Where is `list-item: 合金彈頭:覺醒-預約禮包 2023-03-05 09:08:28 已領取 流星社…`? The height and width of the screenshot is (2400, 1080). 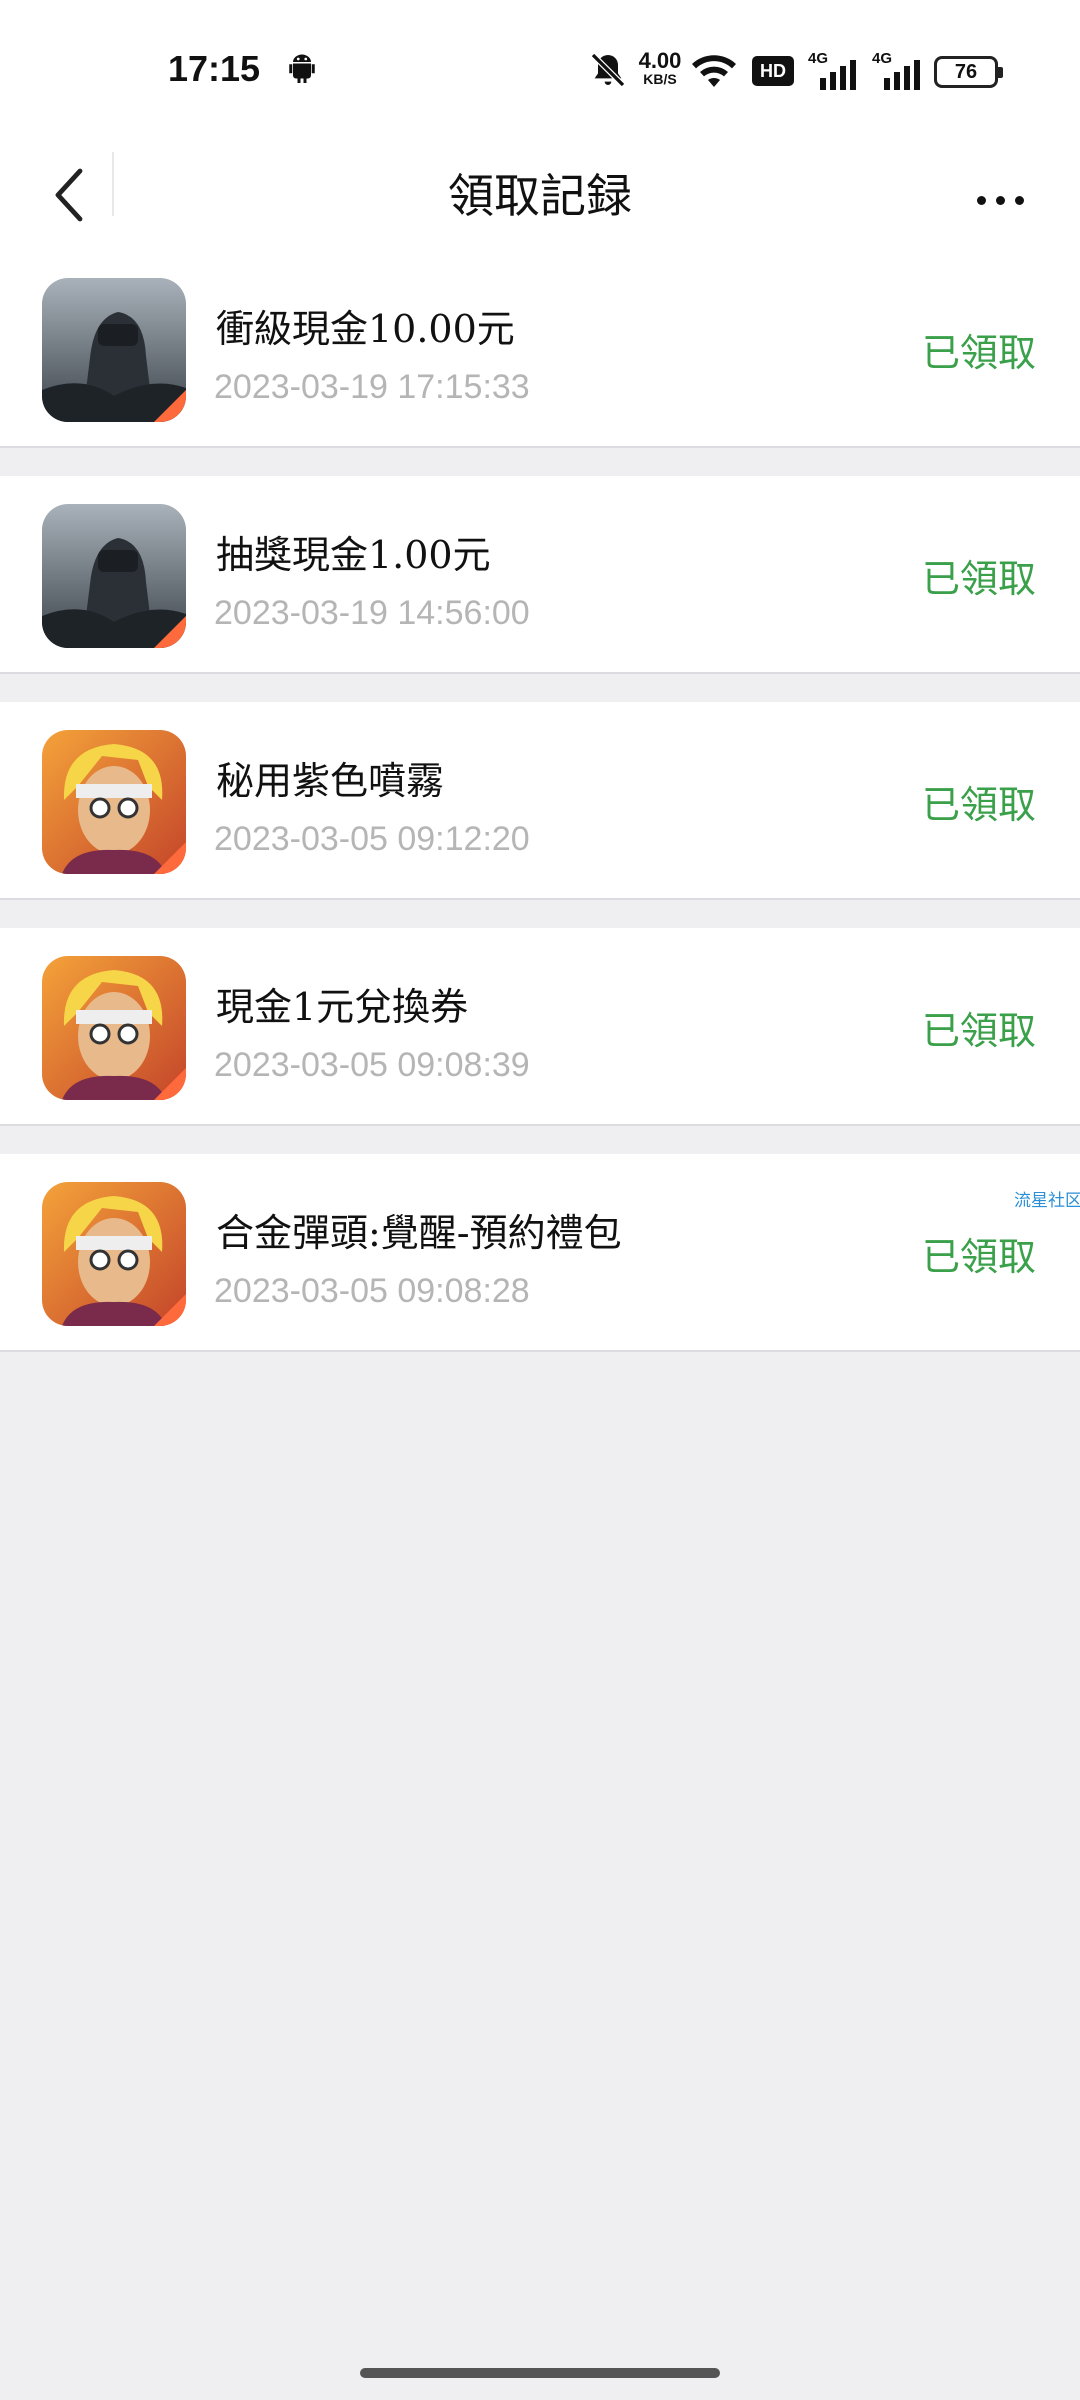 list-item: 合金彈頭:覺醒-預約禮包 2023-03-05 09:08:28 已領取 流星社… is located at coordinates (540, 1253).